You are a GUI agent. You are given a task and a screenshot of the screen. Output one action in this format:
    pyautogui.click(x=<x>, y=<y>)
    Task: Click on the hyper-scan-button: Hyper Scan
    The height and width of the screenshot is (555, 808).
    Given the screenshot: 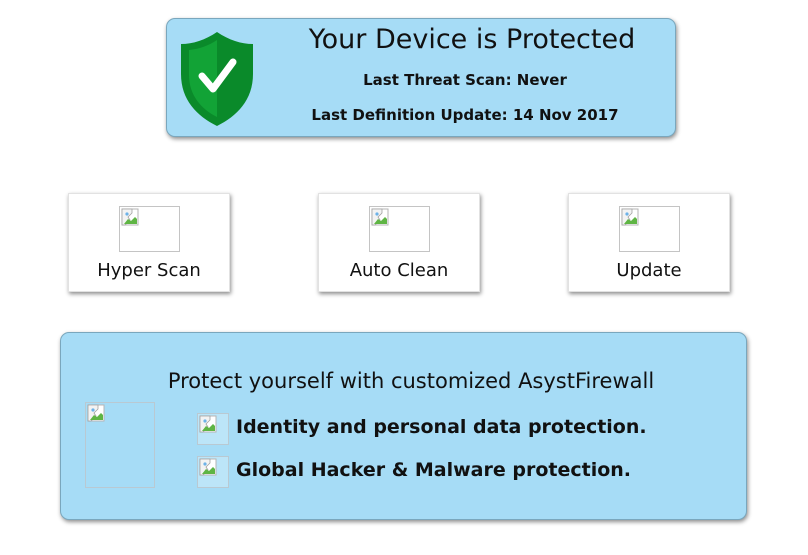 What is the action you would take?
    pyautogui.click(x=149, y=242)
    